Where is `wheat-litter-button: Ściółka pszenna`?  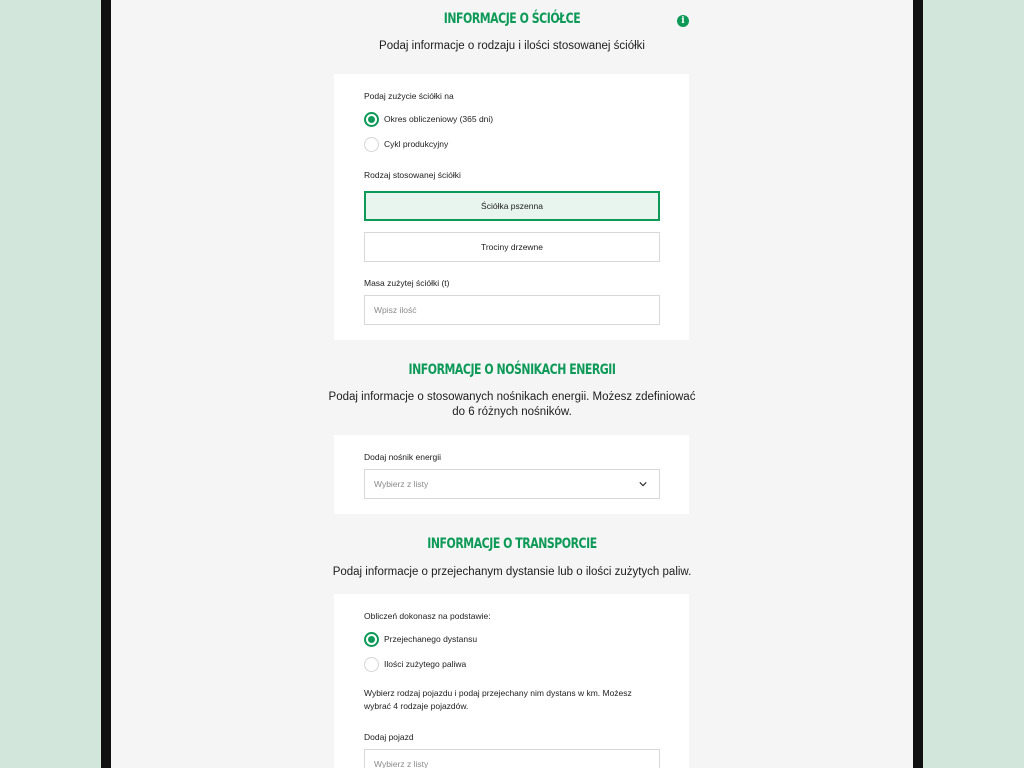 wheat-litter-button: Ściółka pszenna is located at coordinates (512, 206).